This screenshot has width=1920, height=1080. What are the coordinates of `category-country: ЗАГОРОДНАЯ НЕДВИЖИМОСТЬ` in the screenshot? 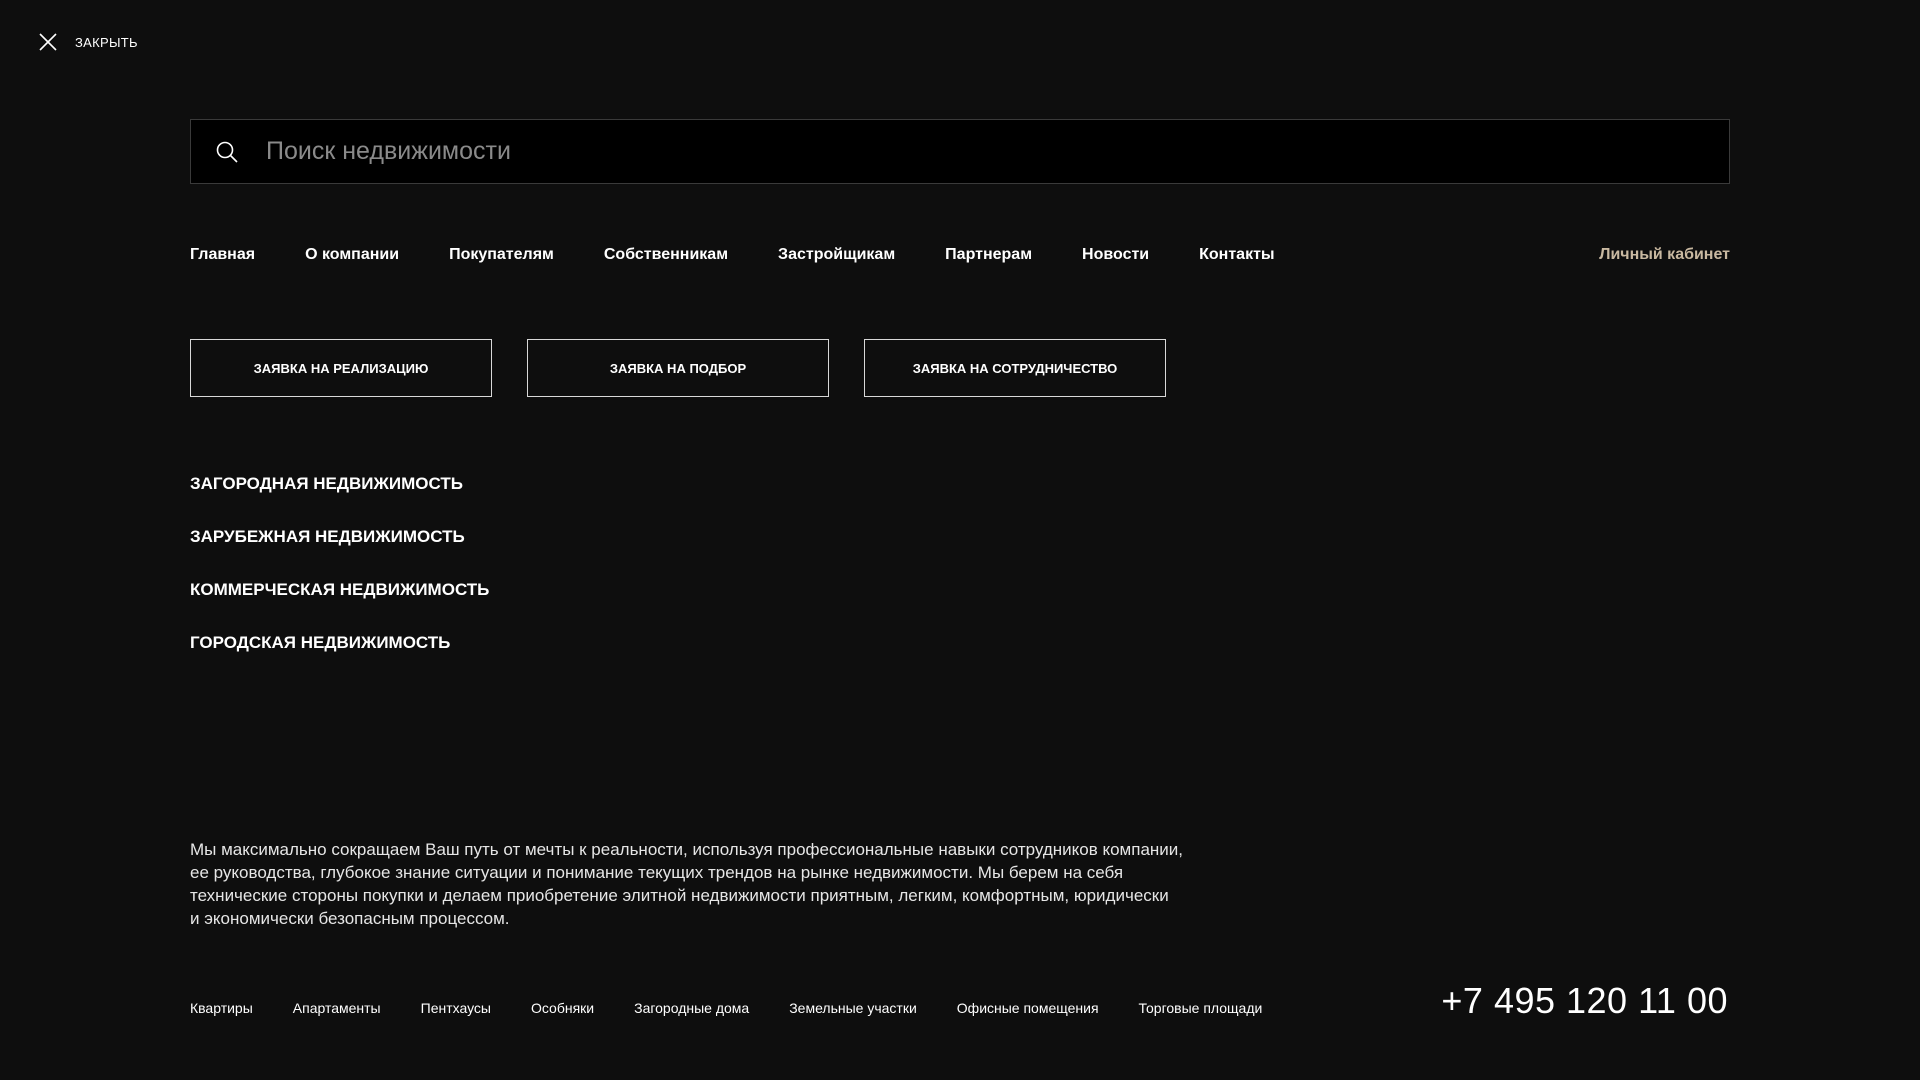 It's located at (339, 500).